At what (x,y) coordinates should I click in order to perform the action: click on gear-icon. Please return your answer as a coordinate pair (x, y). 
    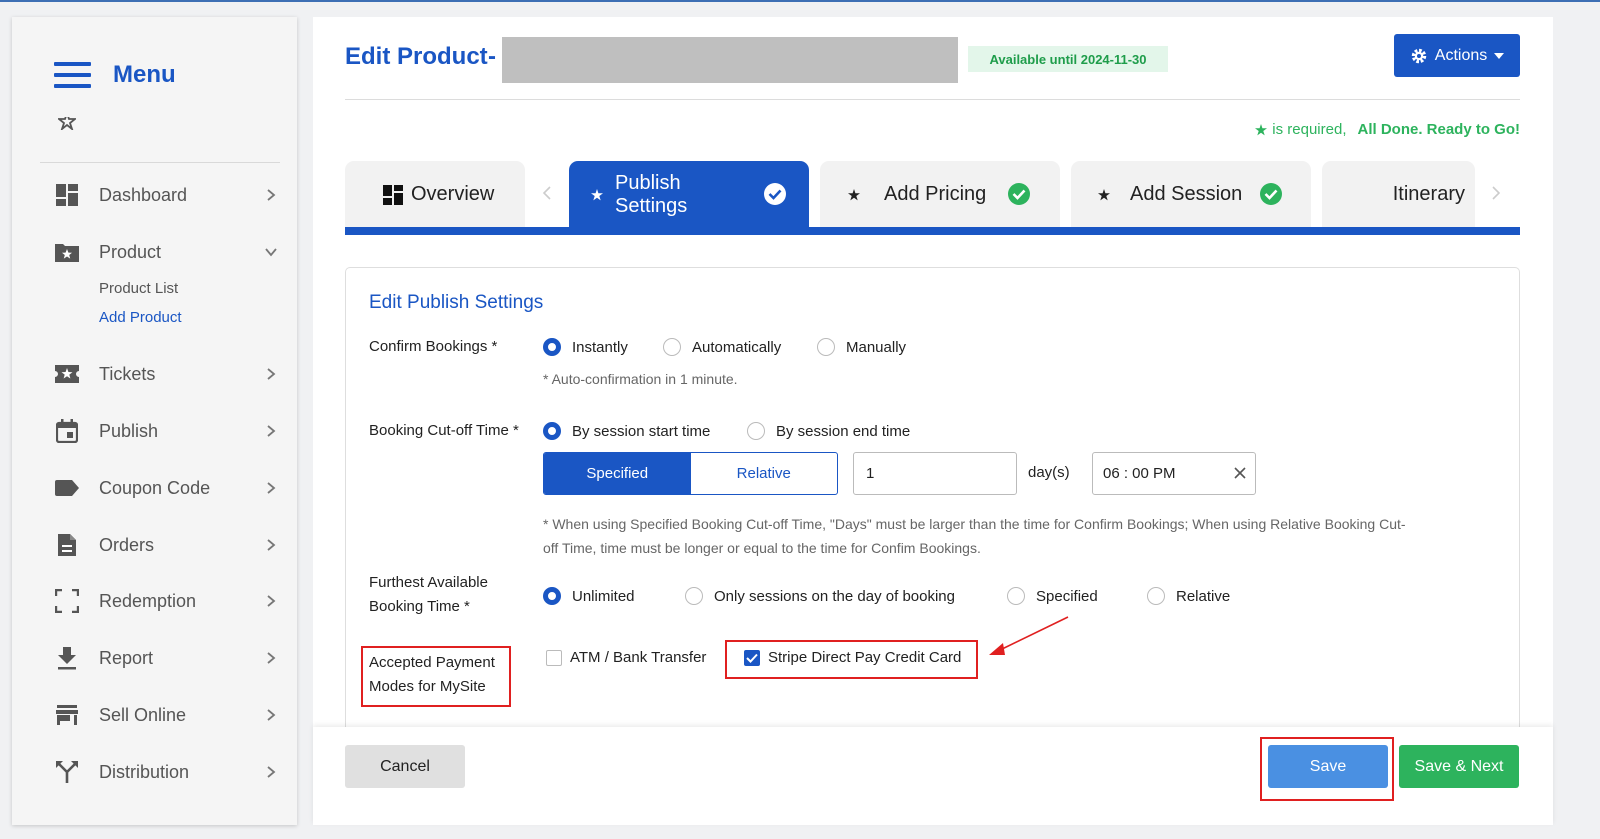
    Looking at the image, I should click on (1419, 55).